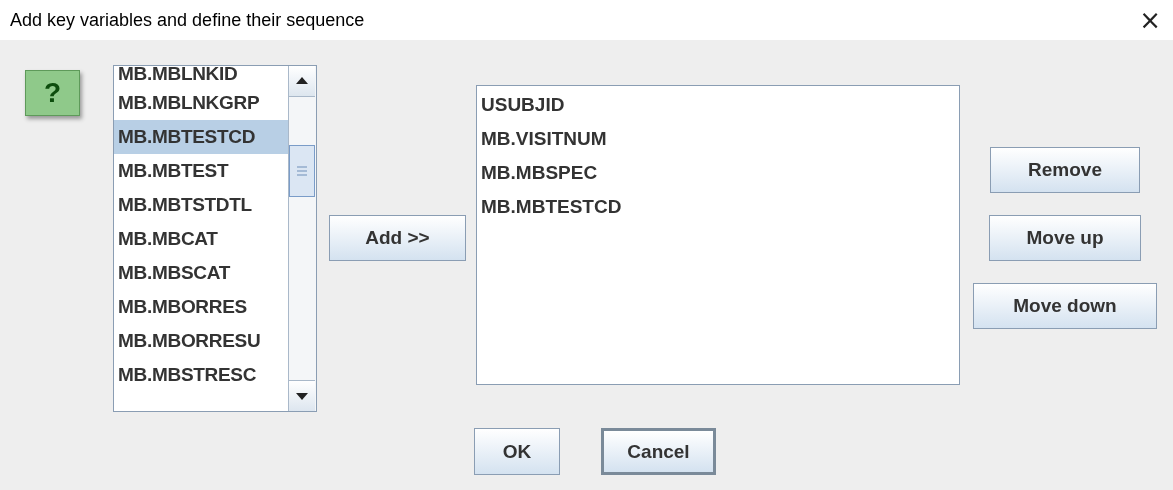  I want to click on scrollbar-thumb, so click(302, 171).